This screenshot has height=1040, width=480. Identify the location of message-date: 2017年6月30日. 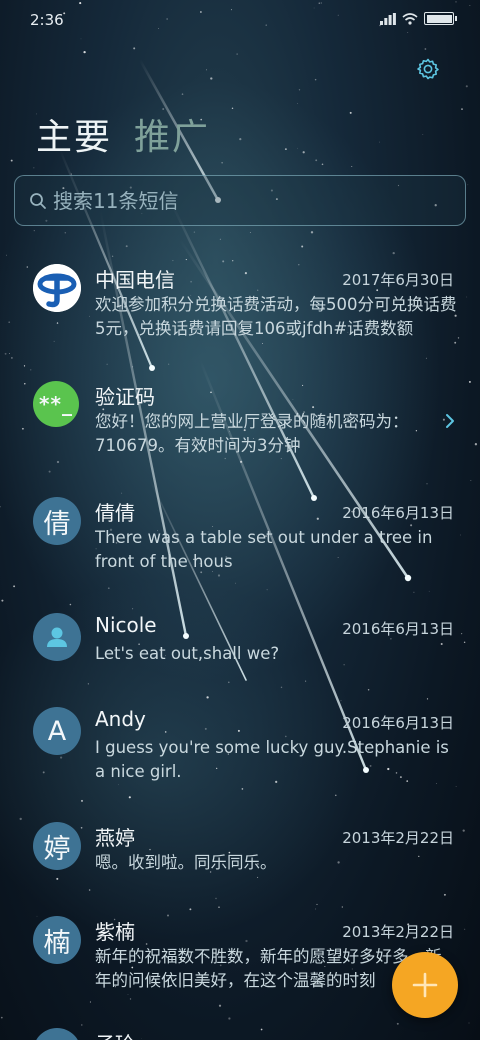
(398, 280).